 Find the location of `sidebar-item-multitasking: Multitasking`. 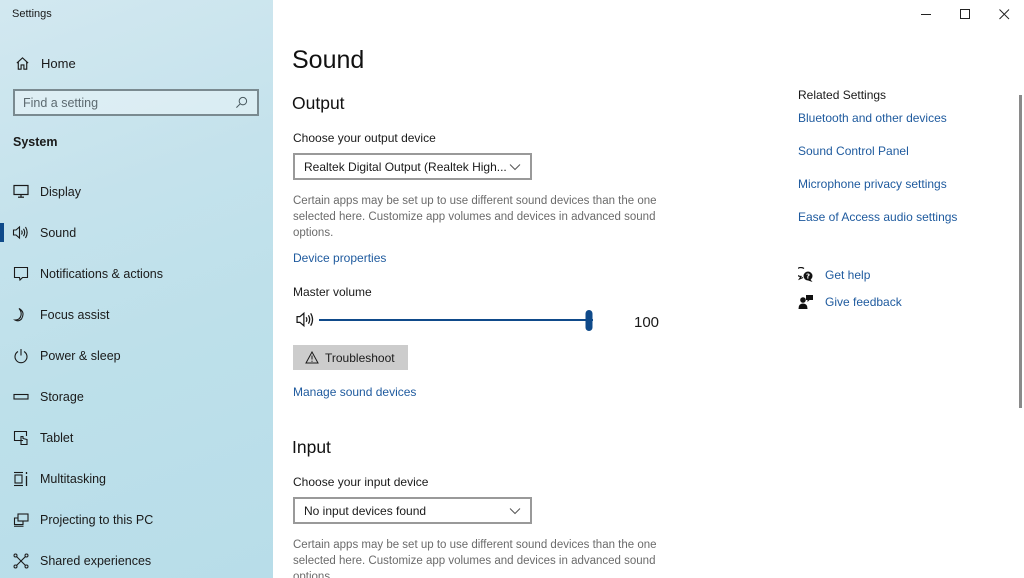

sidebar-item-multitasking: Multitasking is located at coordinates (136, 478).